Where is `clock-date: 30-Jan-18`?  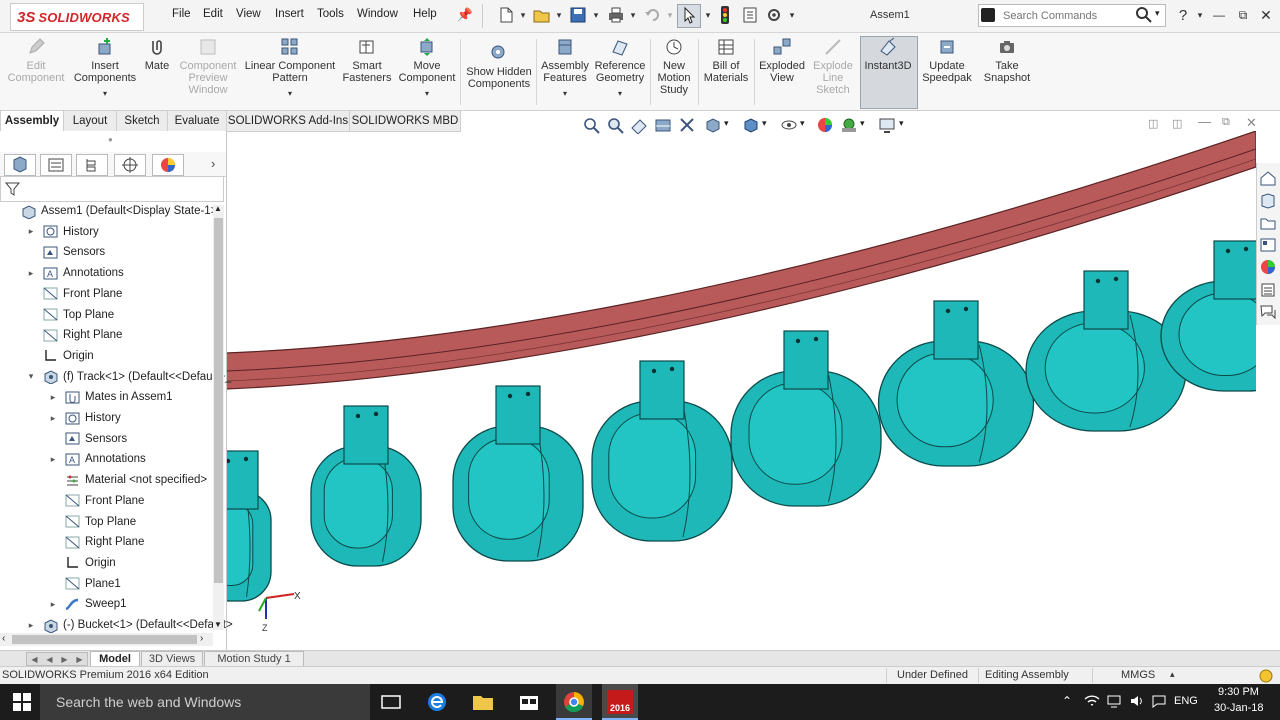
clock-date: 30-Jan-18 is located at coordinates (1239, 708).